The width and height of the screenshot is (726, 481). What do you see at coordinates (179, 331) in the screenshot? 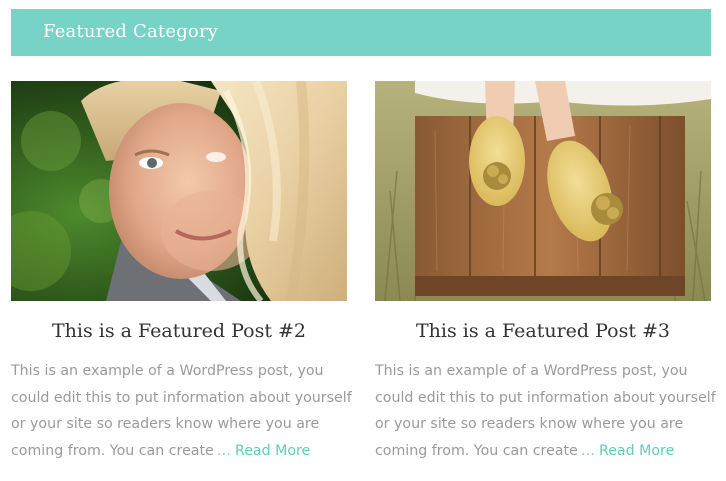
I see `post-title-link: This is a Featured Post #2` at bounding box center [179, 331].